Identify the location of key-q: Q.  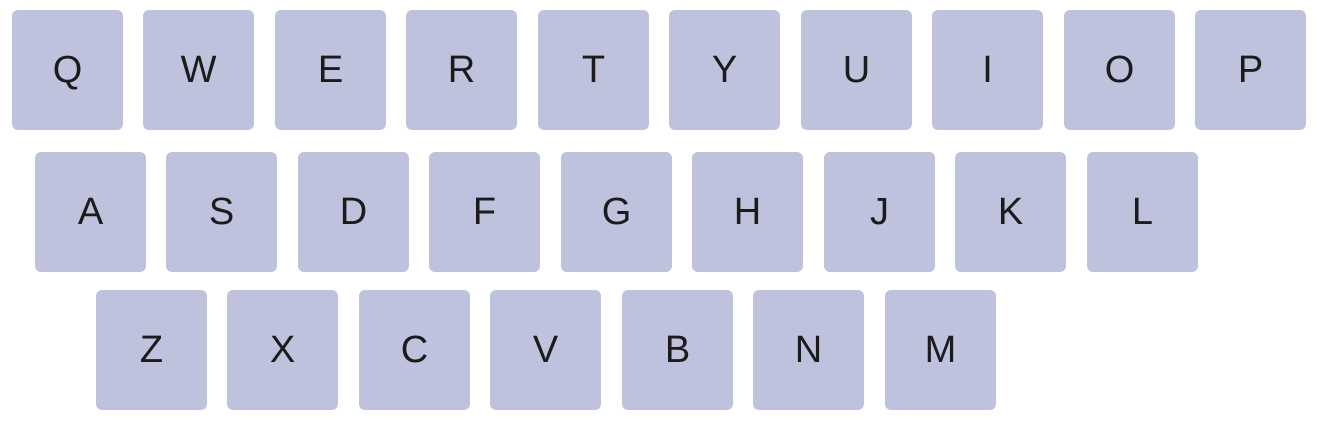
(67, 70).